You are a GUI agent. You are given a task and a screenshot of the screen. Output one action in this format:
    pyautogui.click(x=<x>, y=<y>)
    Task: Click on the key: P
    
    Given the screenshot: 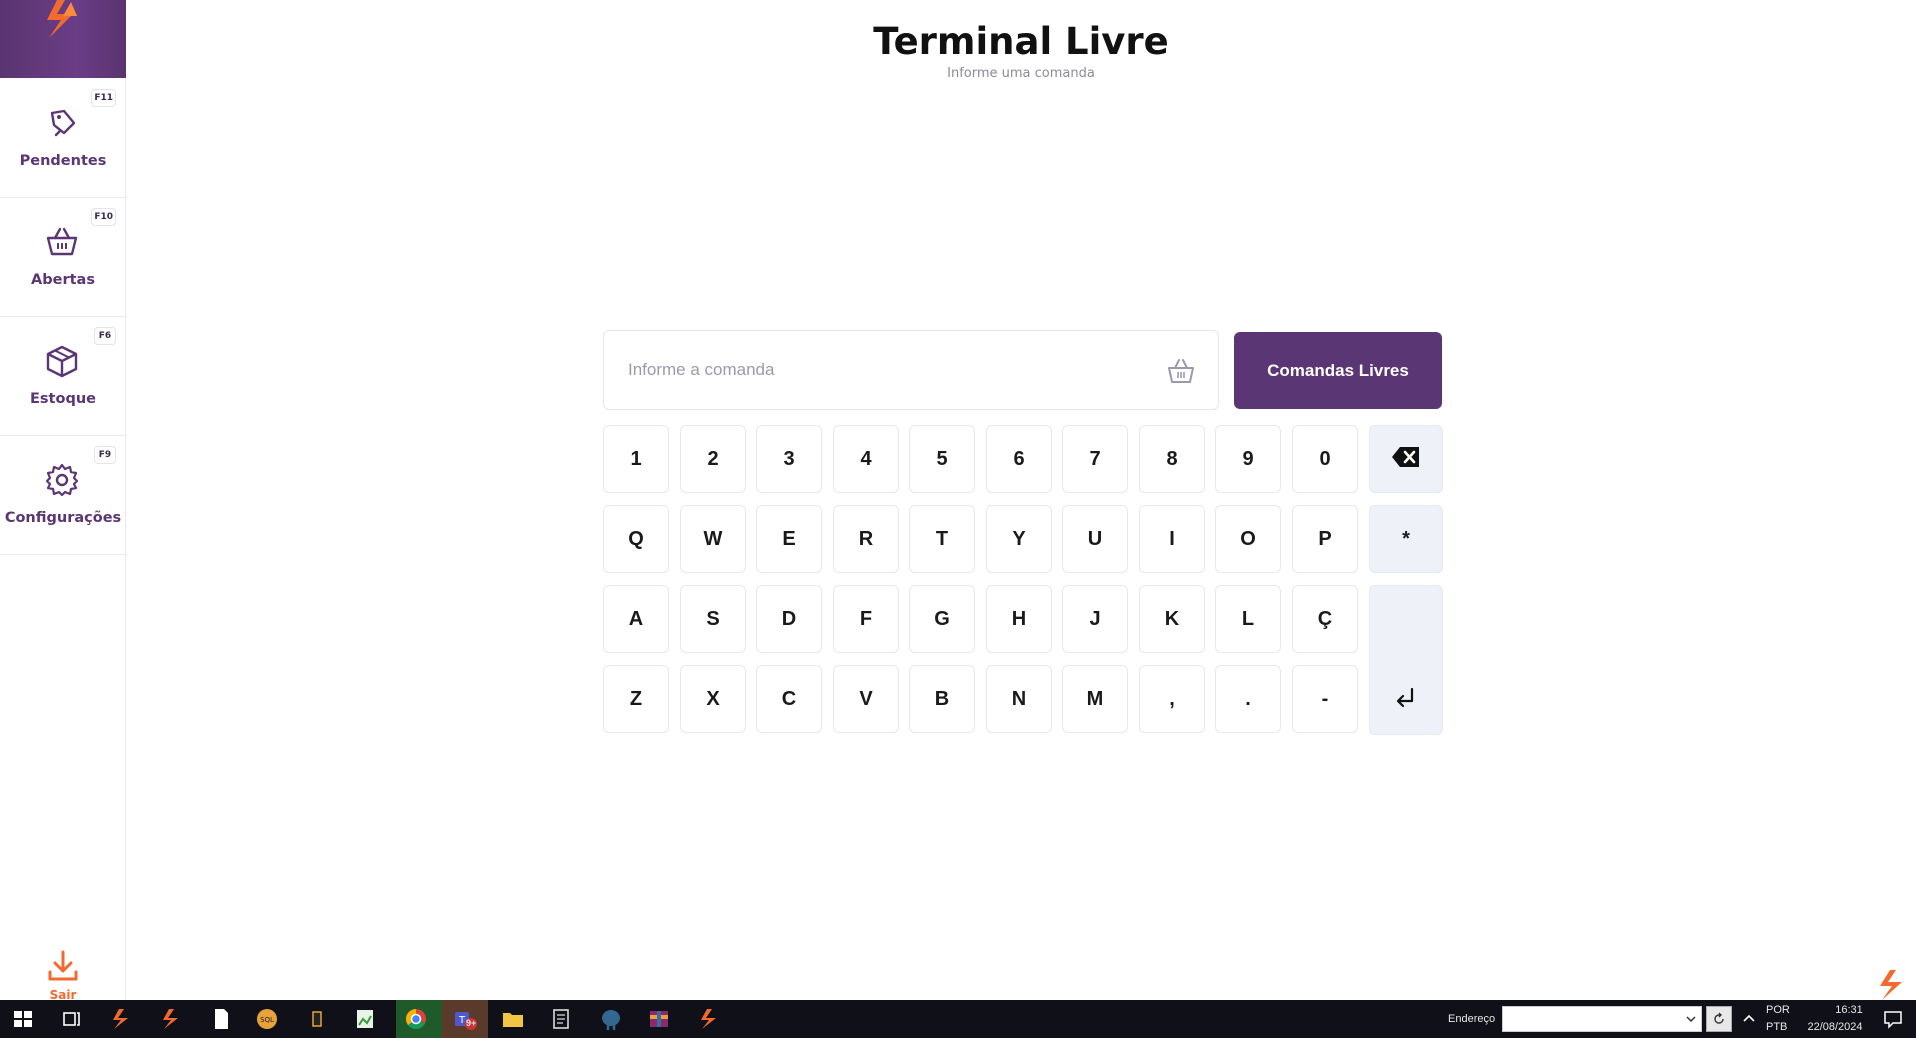 What is the action you would take?
    pyautogui.click(x=1325, y=539)
    